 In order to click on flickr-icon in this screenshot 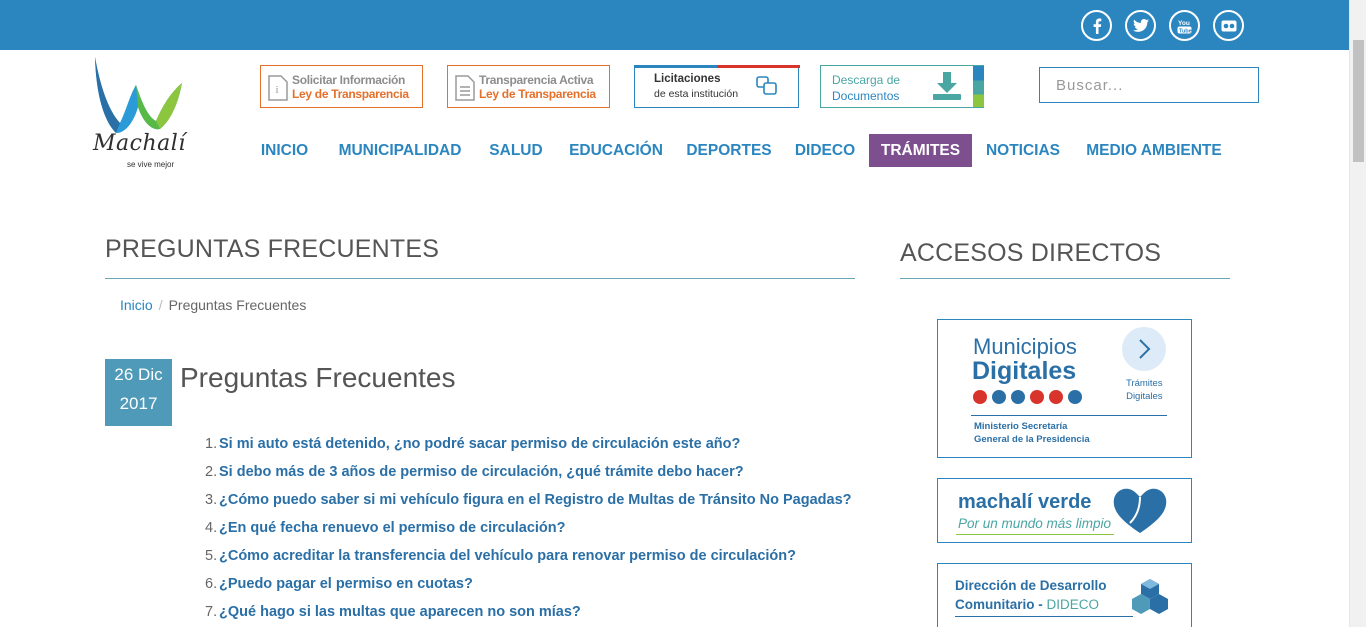, I will do `click(1228, 25)`.